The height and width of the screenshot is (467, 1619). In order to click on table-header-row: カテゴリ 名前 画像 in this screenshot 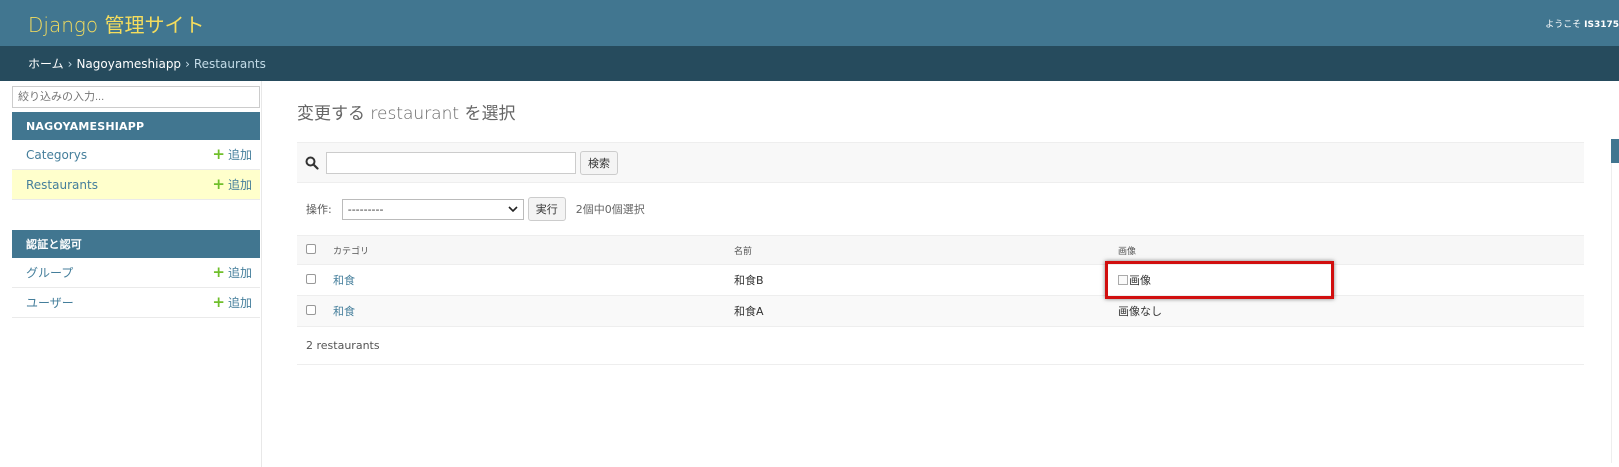, I will do `click(940, 250)`.